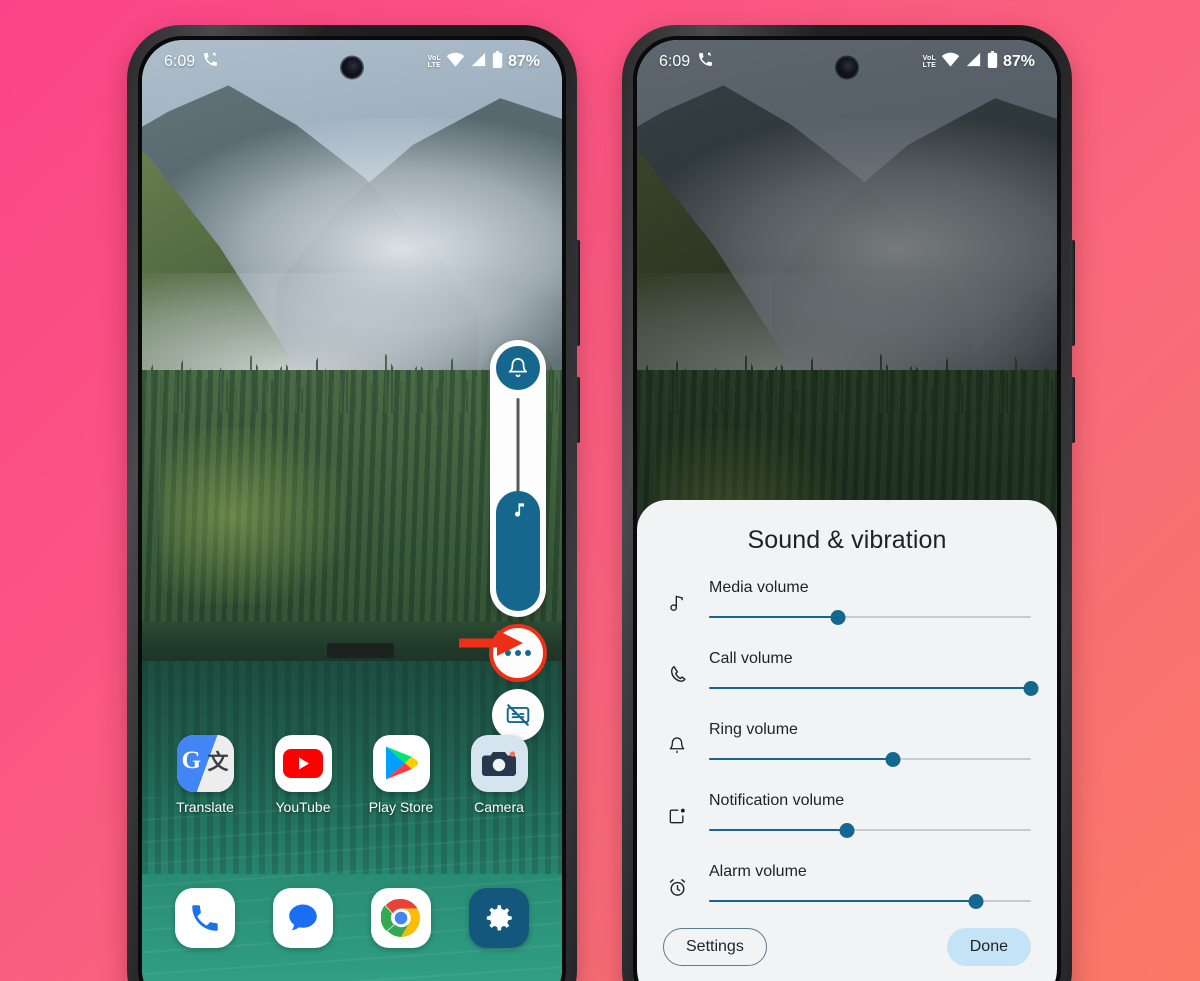 Image resolution: width=1200 pixels, height=981 pixels. Describe the element at coordinates (753, 729) in the screenshot. I see `slider-label: Ring volume` at that location.